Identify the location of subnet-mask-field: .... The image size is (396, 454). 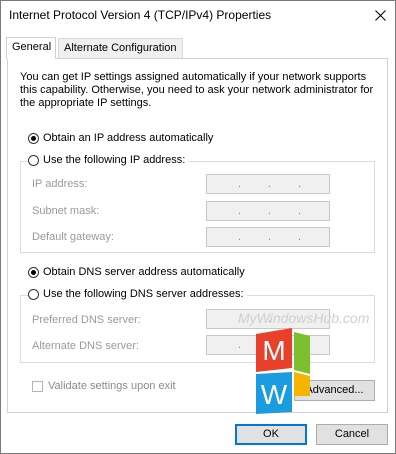
(268, 211).